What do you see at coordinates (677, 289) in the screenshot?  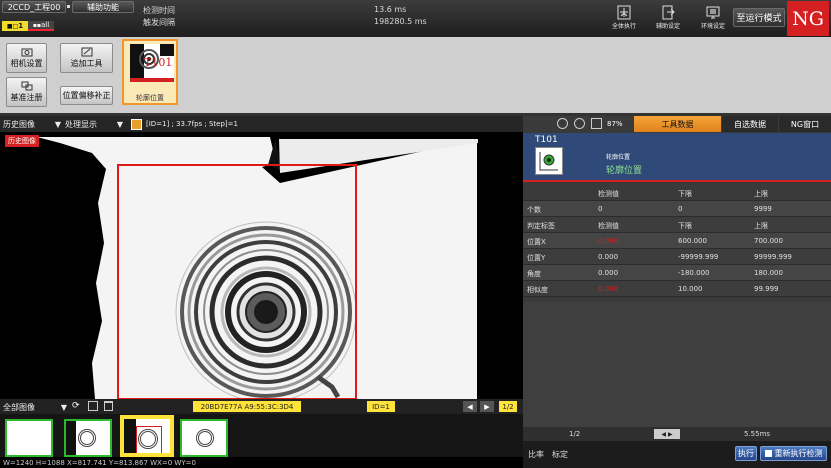 I see `table-row: 相似度 0.000 10.000 99.999` at bounding box center [677, 289].